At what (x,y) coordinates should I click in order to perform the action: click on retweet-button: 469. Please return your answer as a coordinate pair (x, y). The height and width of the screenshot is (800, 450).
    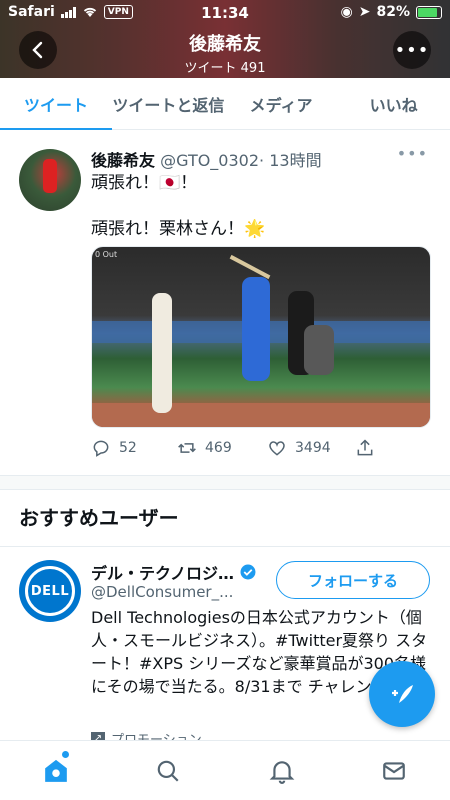
    Looking at the image, I should click on (204, 448).